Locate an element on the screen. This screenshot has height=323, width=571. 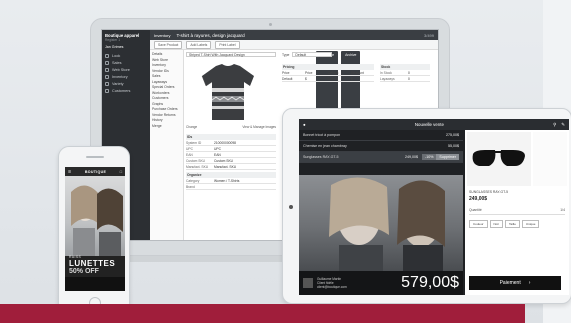
customer-avatar is located at coordinates (308, 283).